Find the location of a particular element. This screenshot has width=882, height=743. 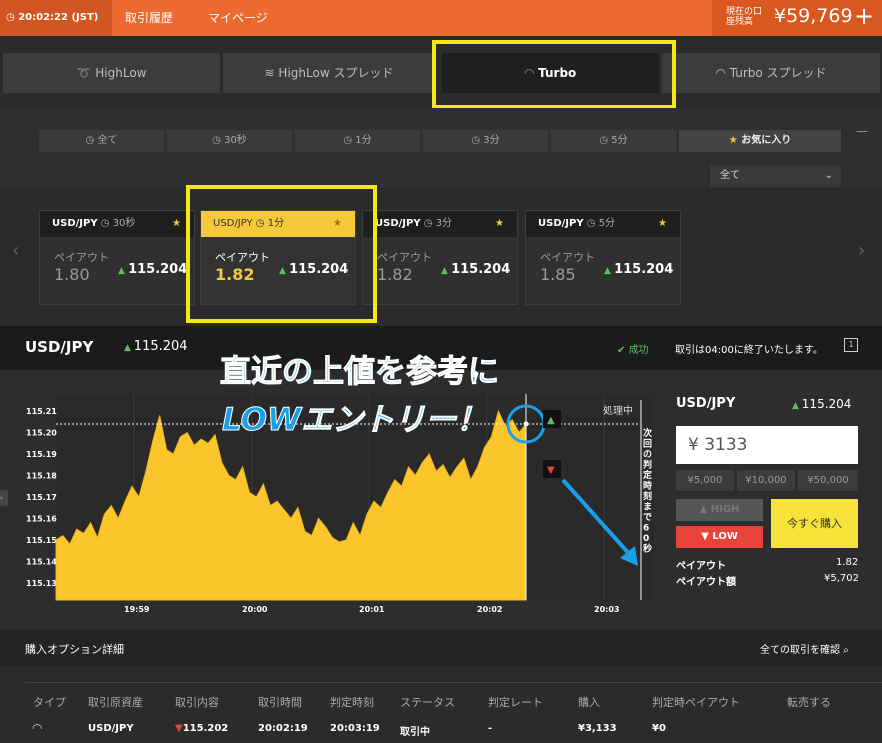

annotation-line2: LOWエントリー！ is located at coordinates (354, 420).